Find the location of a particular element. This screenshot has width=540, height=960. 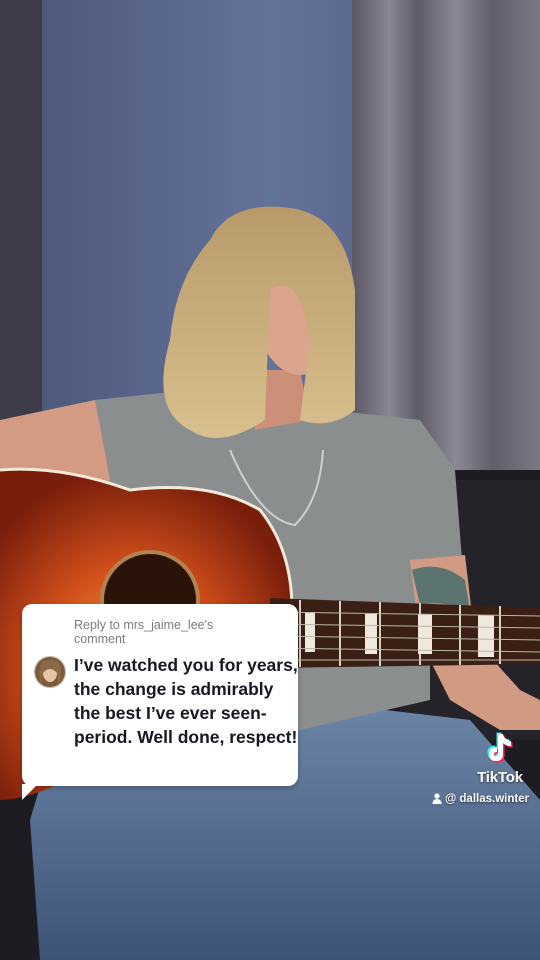

tiktok-brand: TikTok is located at coordinates (500, 777).